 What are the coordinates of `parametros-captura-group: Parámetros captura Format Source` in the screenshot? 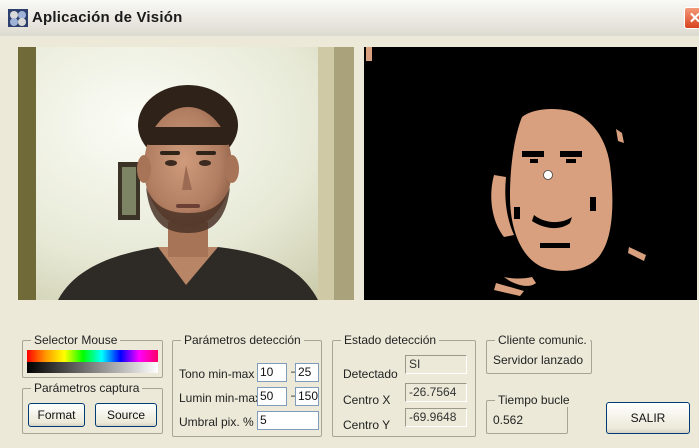 It's located at (92, 407).